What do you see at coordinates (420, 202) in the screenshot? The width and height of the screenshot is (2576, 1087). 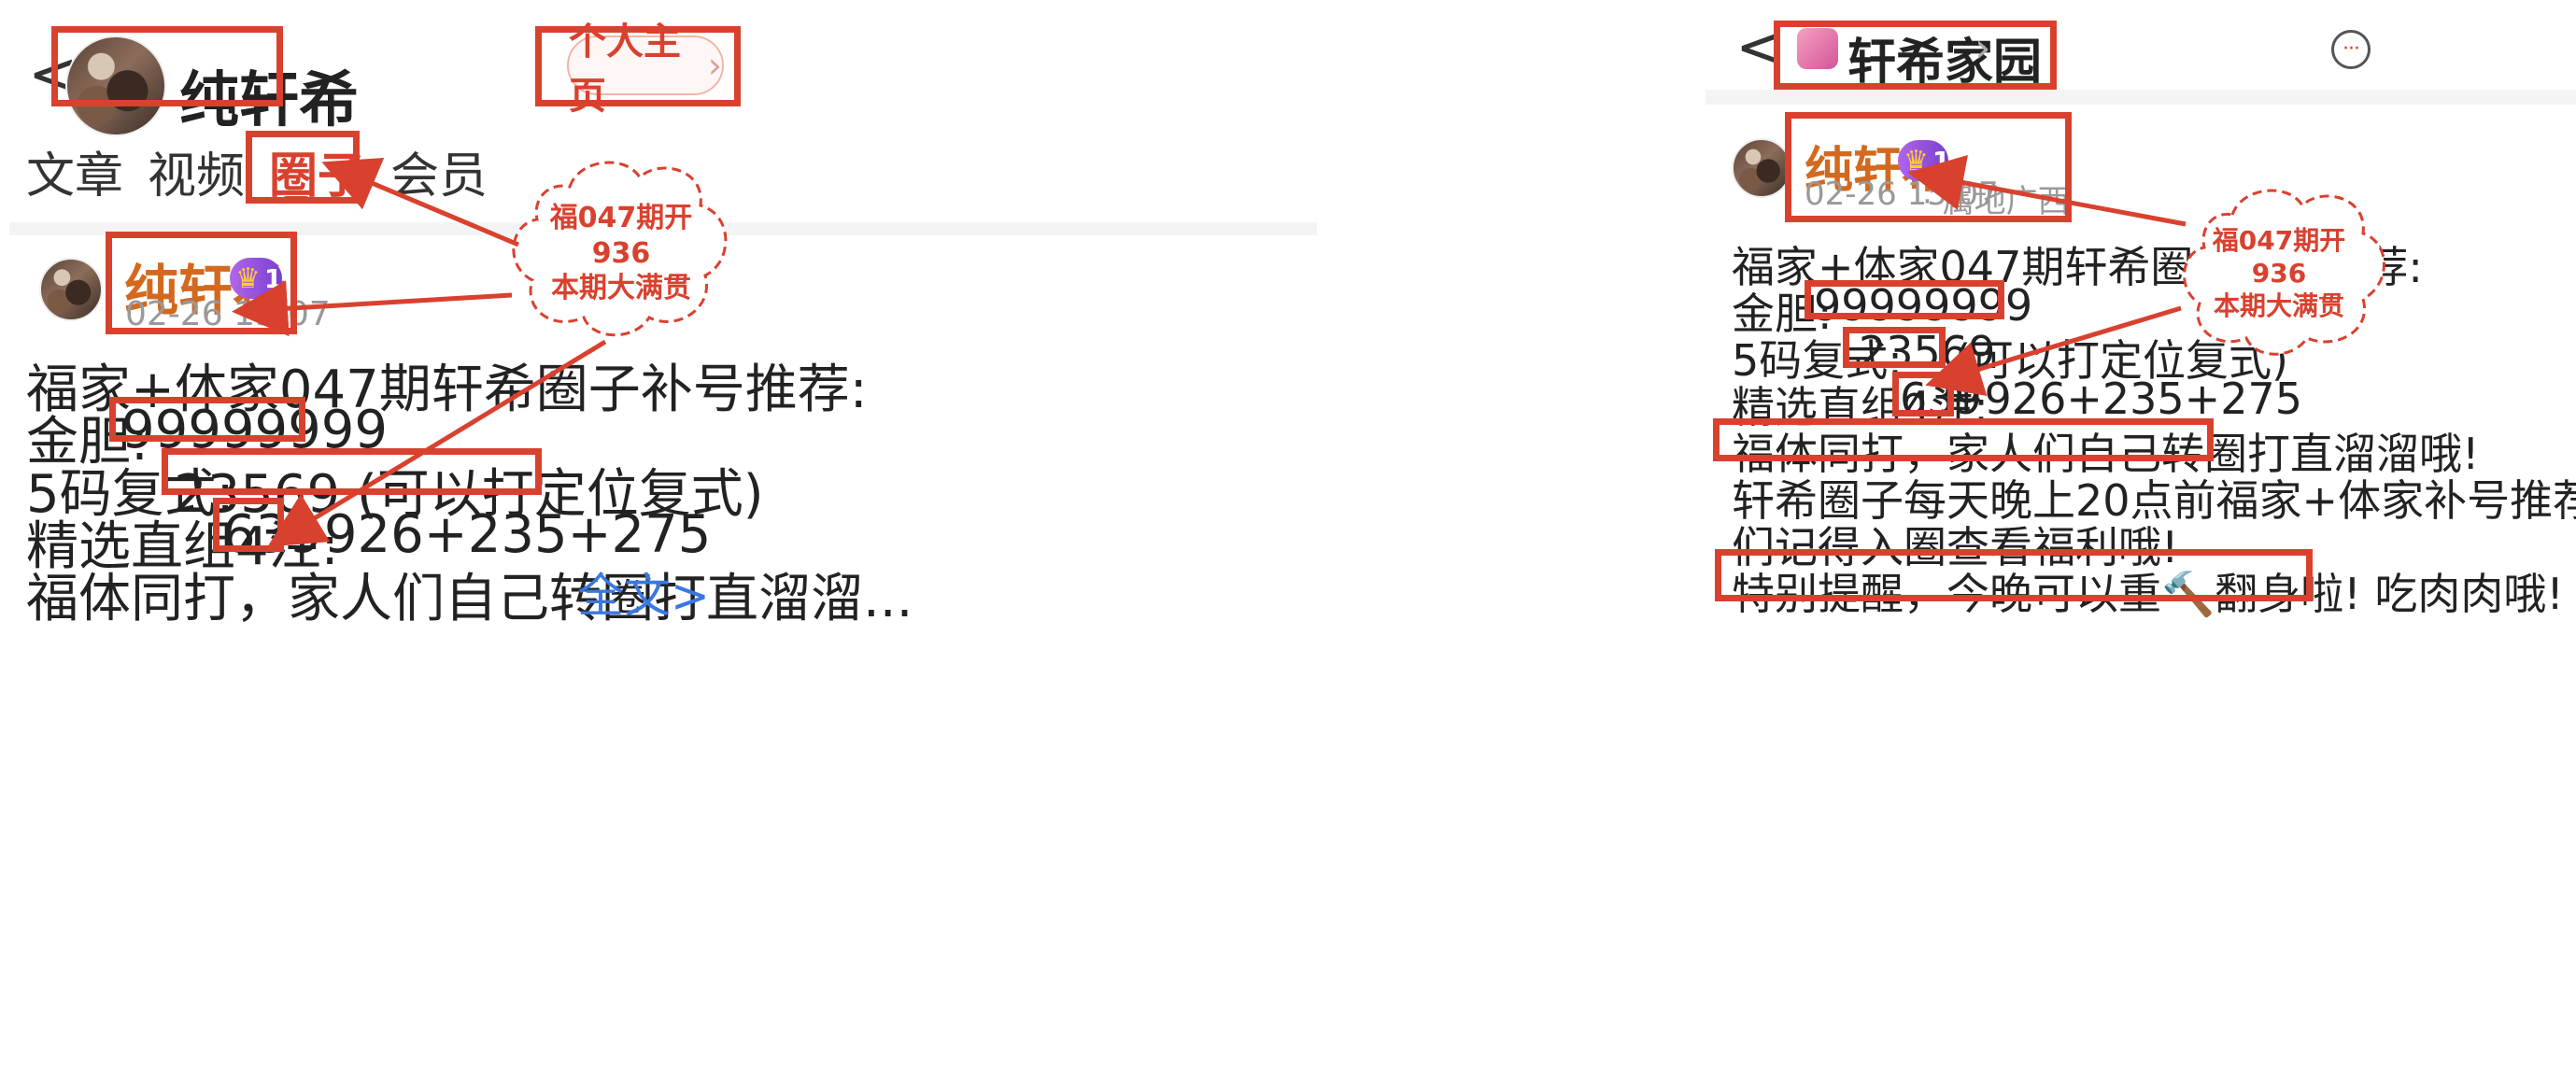 I see `arrow-to-tab` at bounding box center [420, 202].